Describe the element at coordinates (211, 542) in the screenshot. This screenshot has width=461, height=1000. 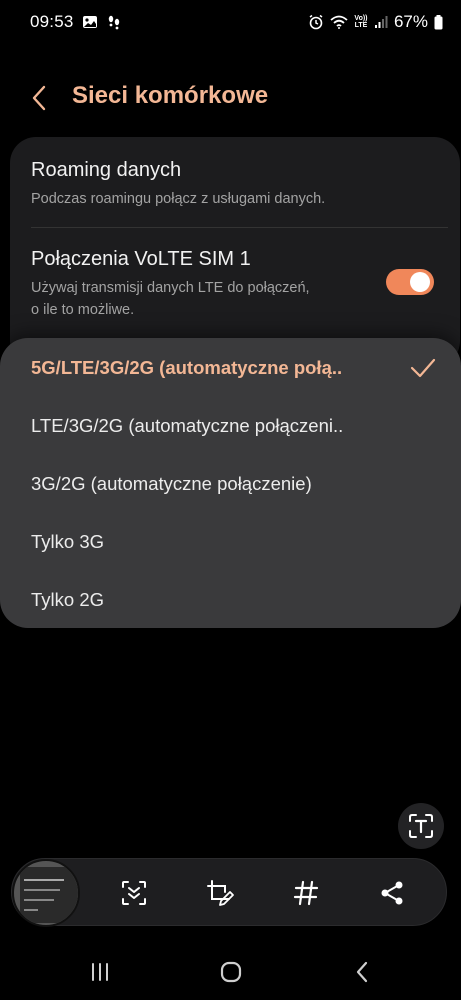
I see `network-option-3g-only: Tylko 3G` at that location.